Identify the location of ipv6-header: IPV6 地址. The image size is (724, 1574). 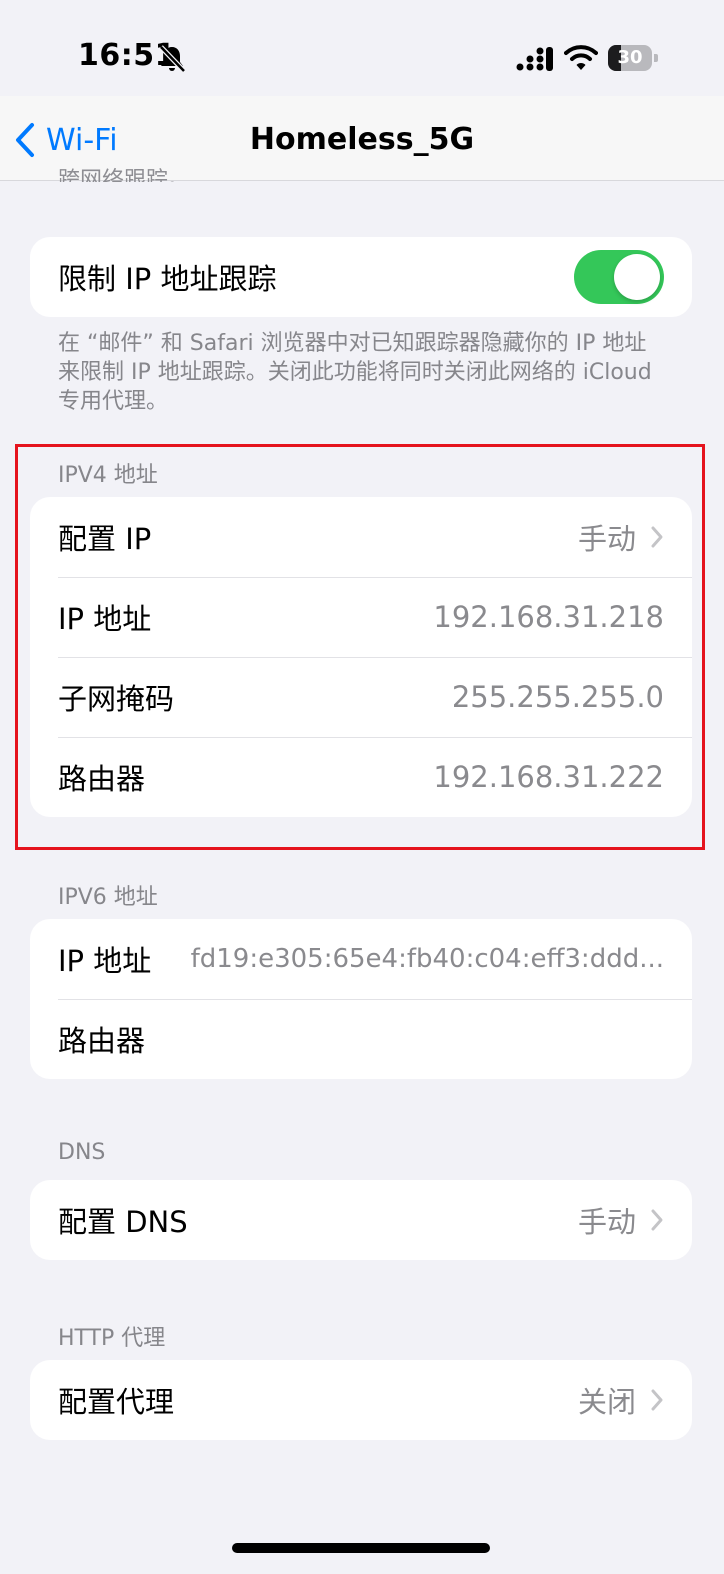
(108, 897).